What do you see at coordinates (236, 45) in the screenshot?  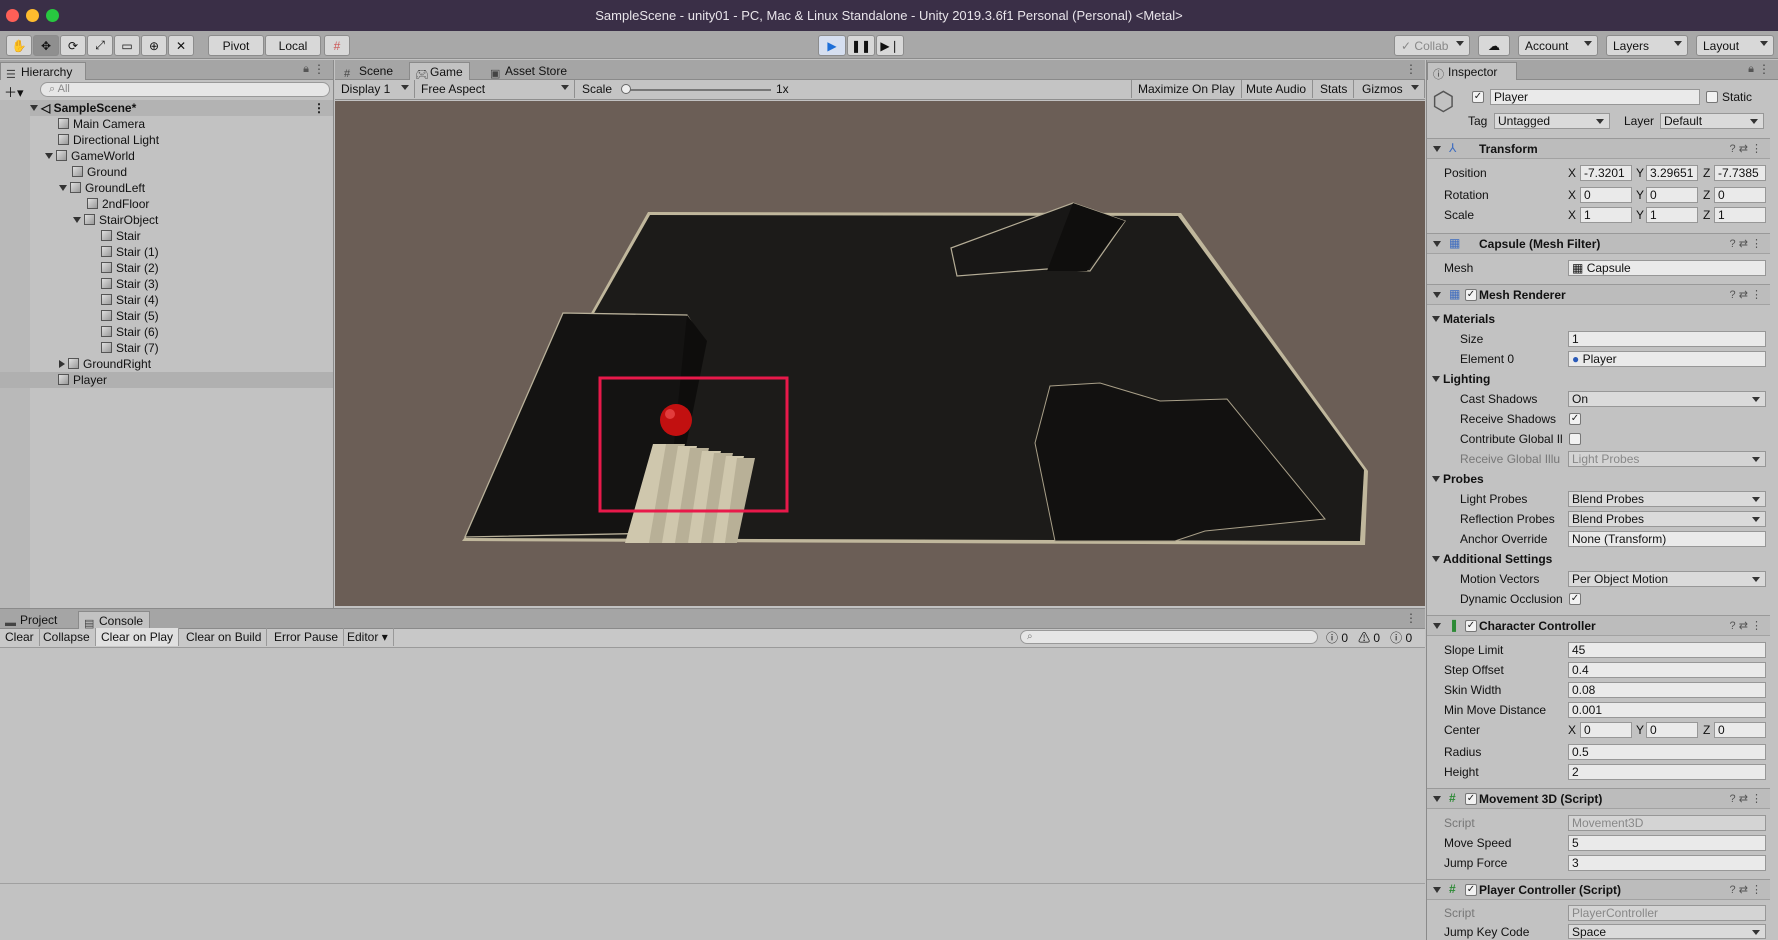 I see `pivot-toggle: Pivot` at bounding box center [236, 45].